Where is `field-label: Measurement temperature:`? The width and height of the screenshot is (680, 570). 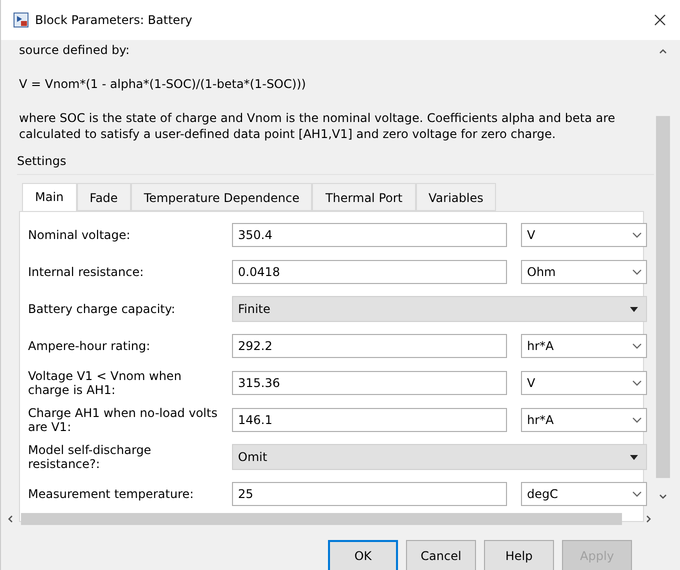 field-label: Measurement temperature: is located at coordinates (111, 494).